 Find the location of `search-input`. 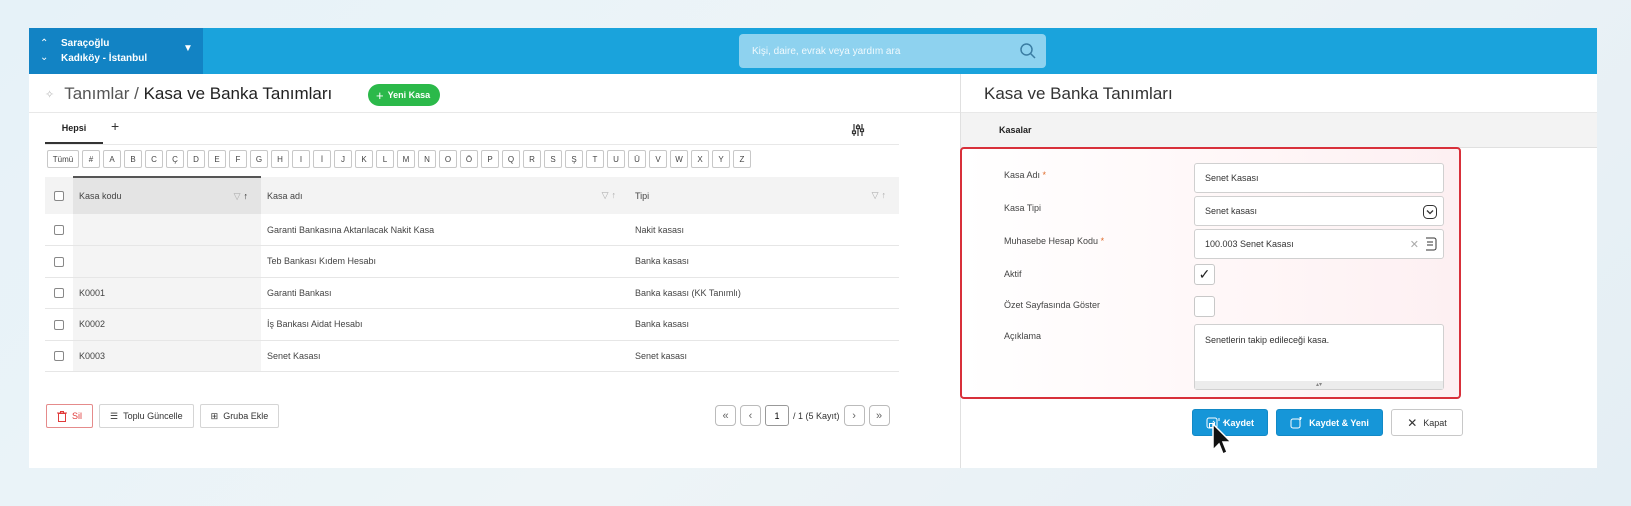

search-input is located at coordinates (892, 51).